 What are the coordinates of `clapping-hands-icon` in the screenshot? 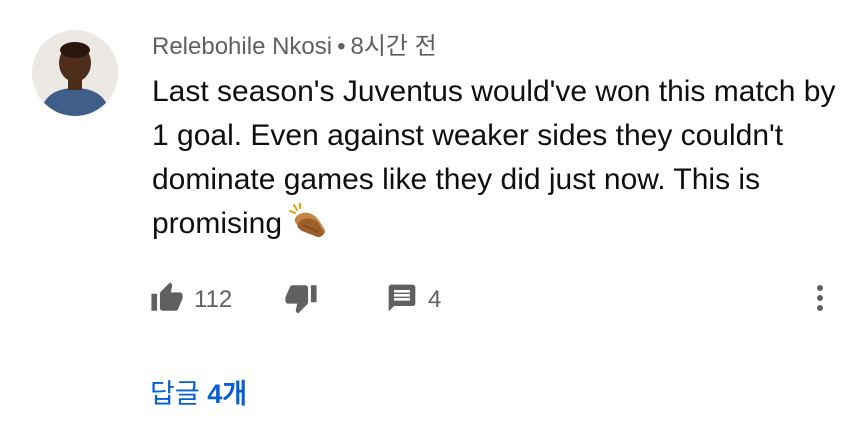 It's located at (308, 220).